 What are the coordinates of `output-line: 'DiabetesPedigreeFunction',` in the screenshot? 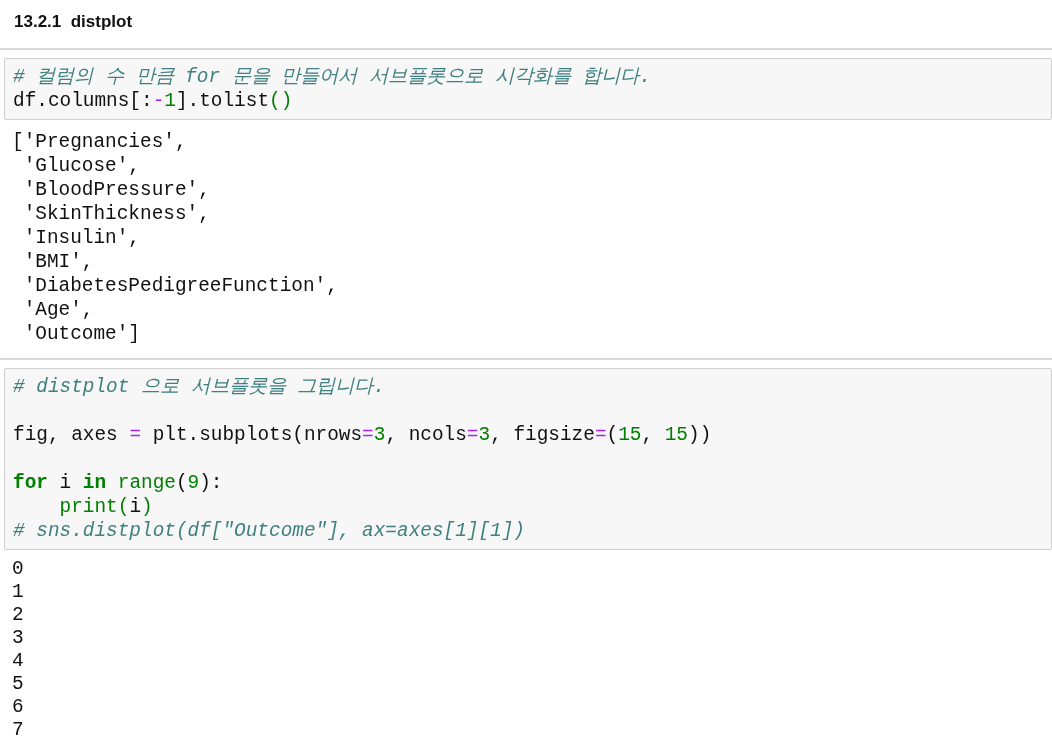 It's located at (180, 286).